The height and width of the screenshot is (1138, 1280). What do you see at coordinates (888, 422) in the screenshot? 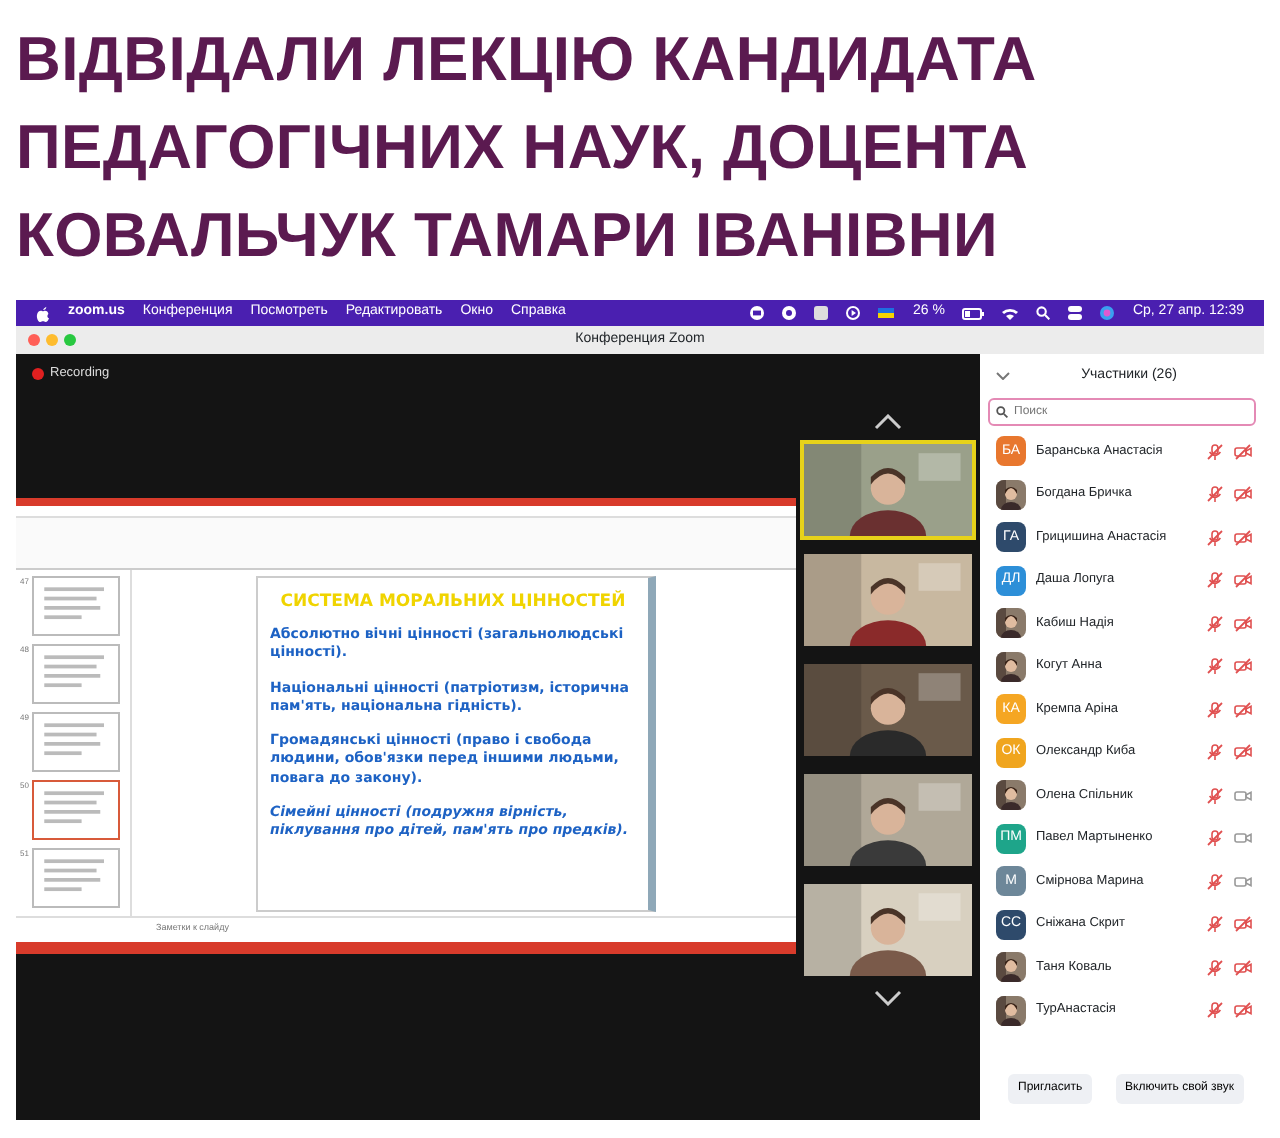
I see `chevron-up-icon` at bounding box center [888, 422].